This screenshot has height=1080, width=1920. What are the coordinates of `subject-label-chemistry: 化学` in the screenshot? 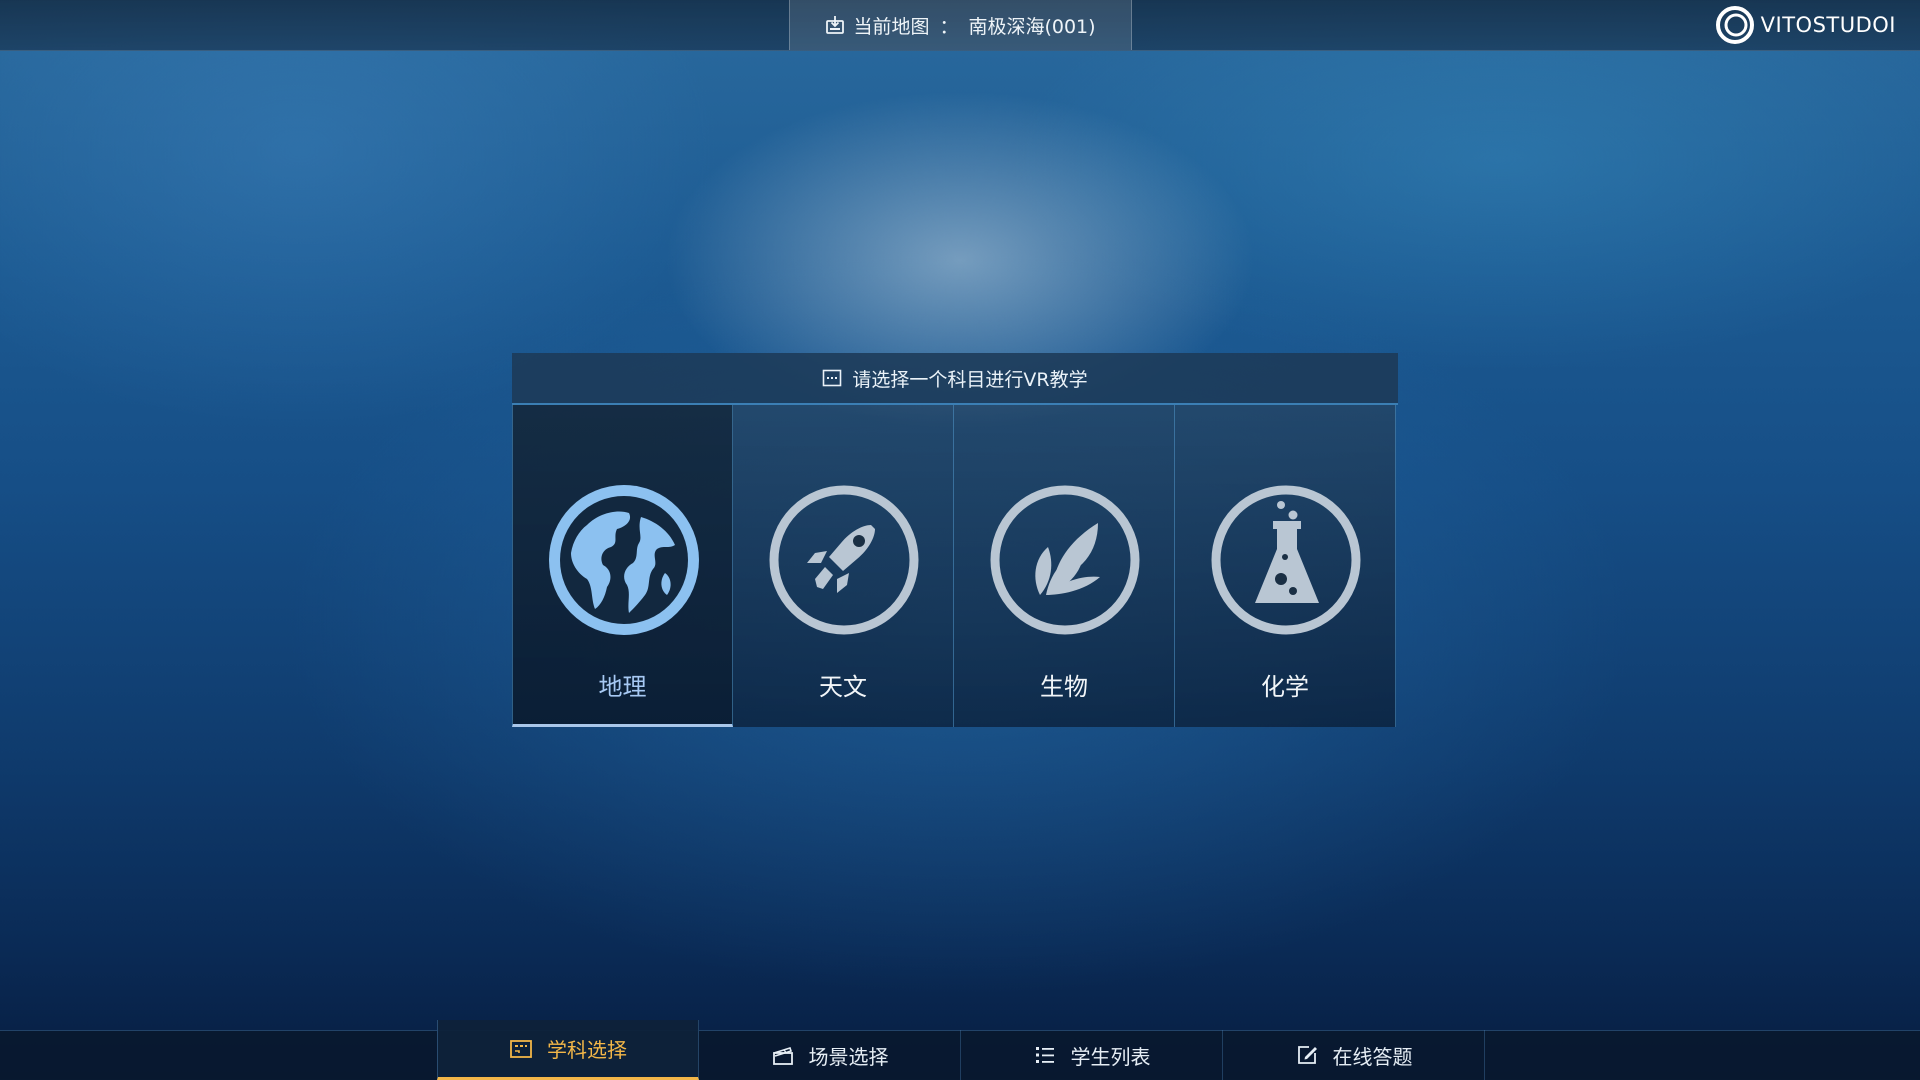 It's located at (1285, 687).